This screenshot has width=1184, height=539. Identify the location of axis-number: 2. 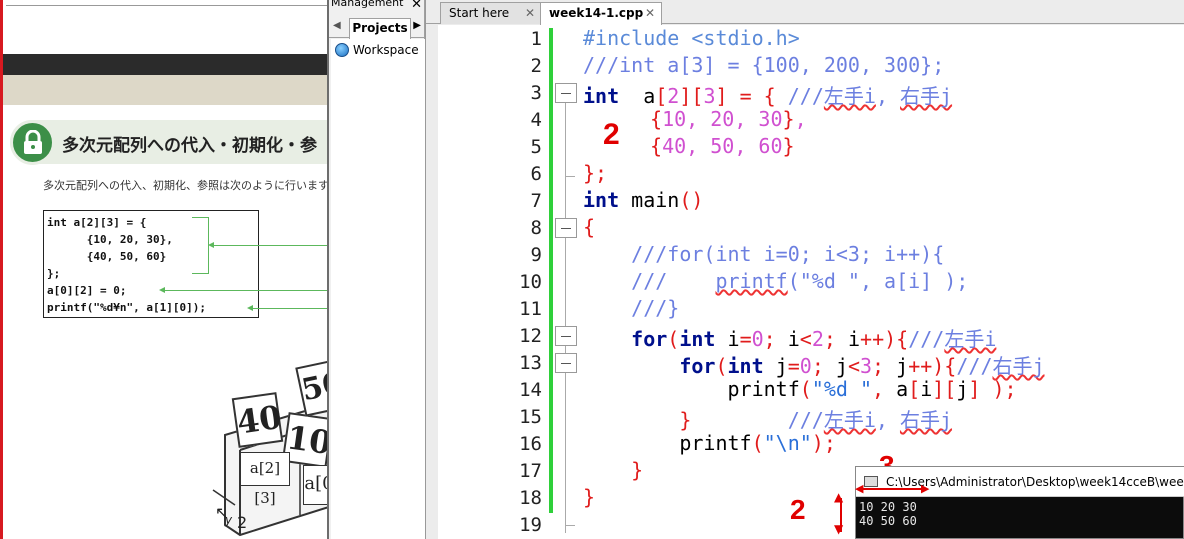
(242, 522).